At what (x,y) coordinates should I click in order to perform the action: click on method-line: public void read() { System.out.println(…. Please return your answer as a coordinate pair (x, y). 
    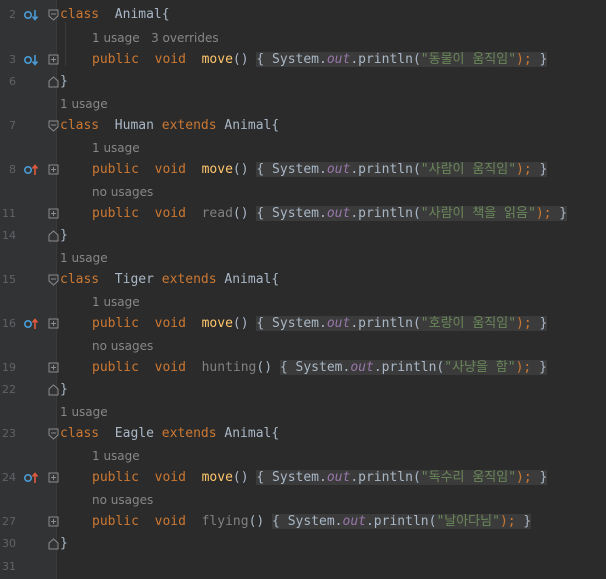
    Looking at the image, I should click on (330, 213).